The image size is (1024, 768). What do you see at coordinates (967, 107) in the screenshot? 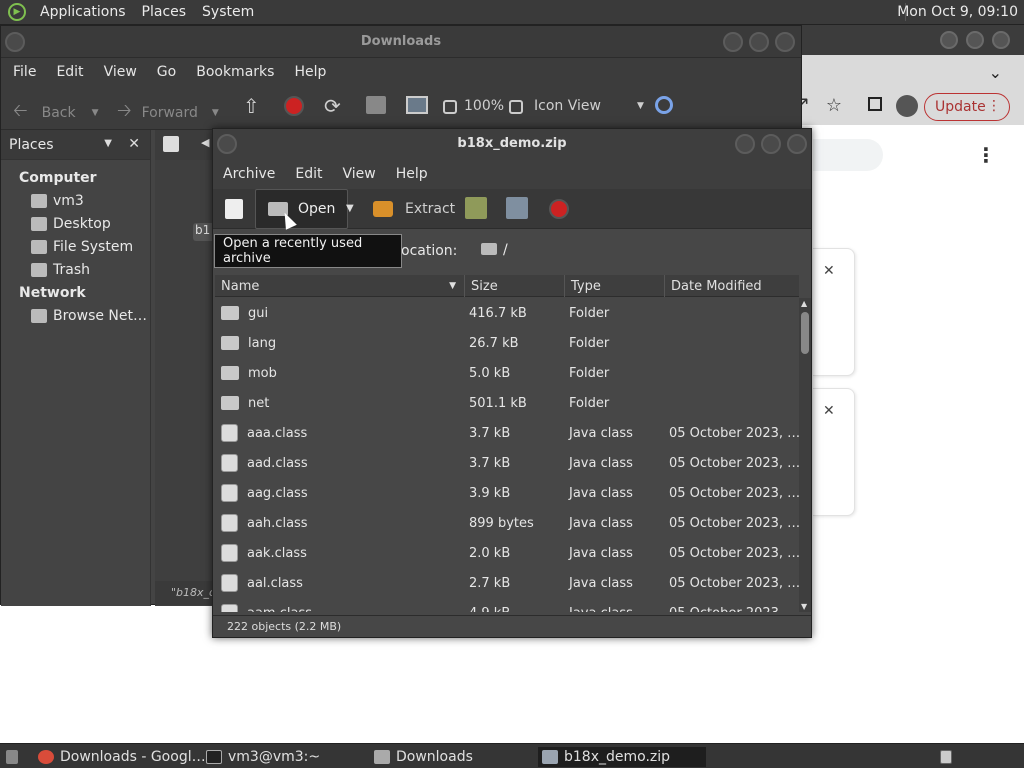
I see `update-button: Update ⋮` at bounding box center [967, 107].